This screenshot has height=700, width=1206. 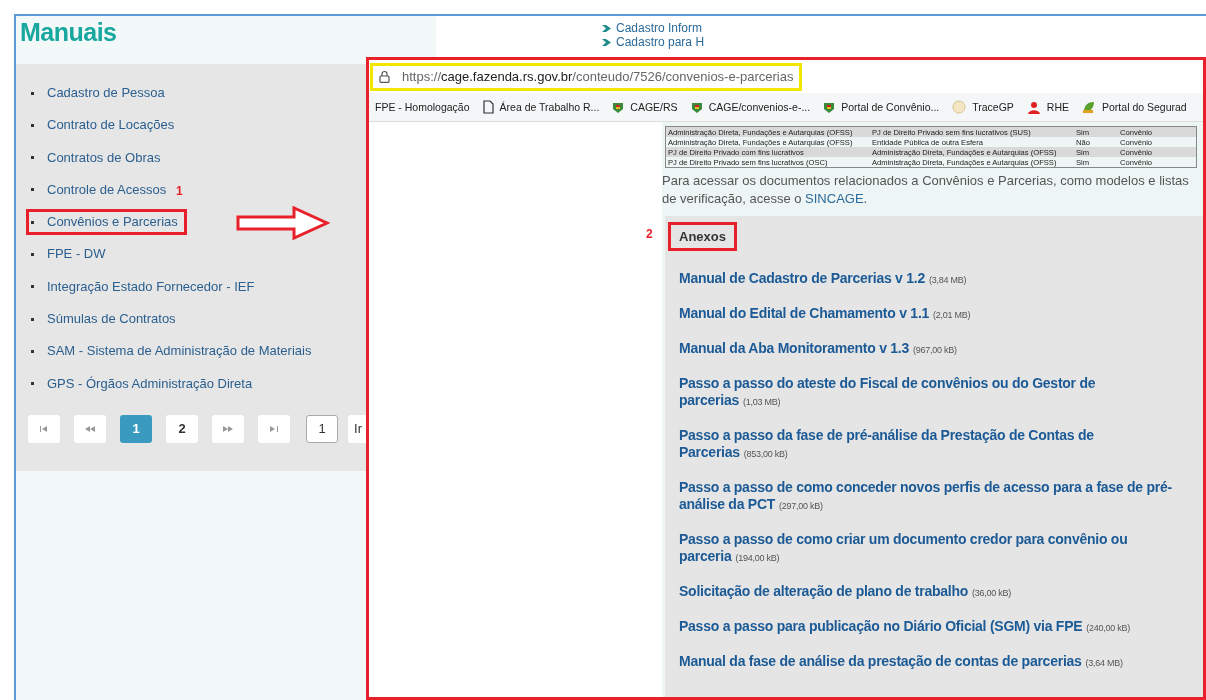 I want to click on last-page-icon, so click(x=274, y=428).